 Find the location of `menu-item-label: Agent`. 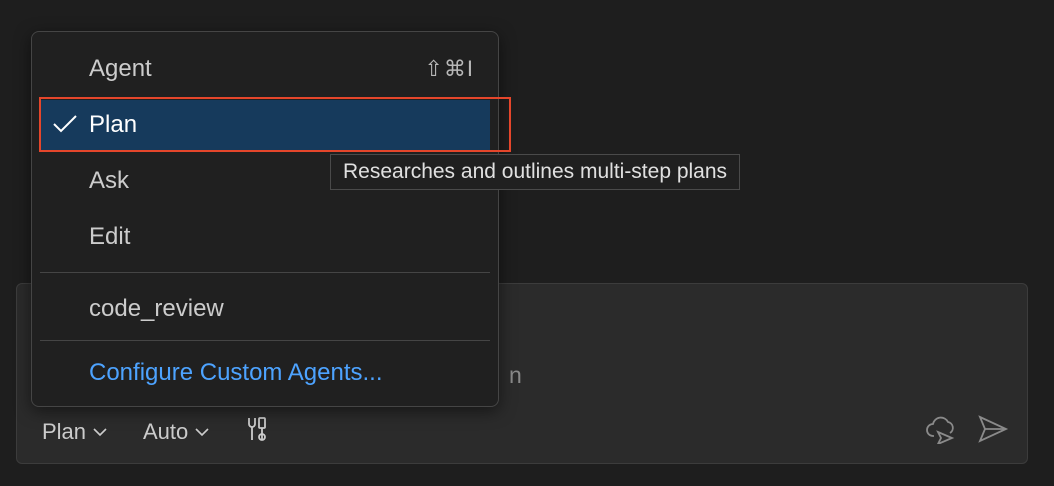

menu-item-label: Agent is located at coordinates (120, 68).